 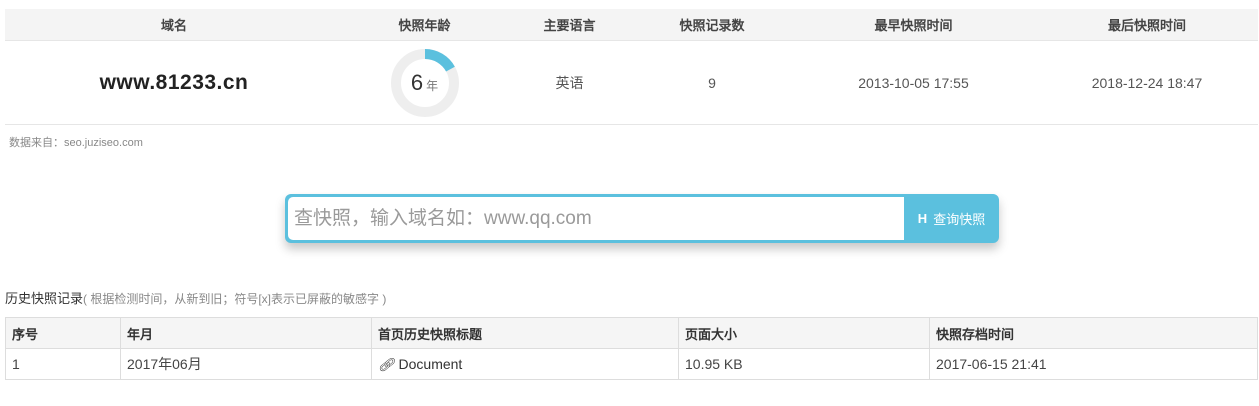 I want to click on search-snapshot-button: H 查询快照, so click(x=951, y=218).